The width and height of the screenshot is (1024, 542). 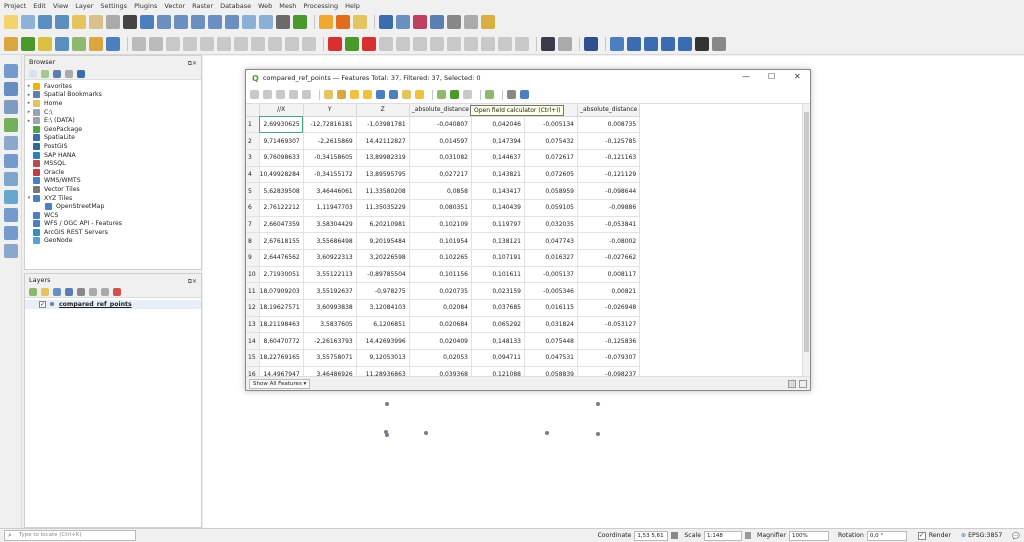 What do you see at coordinates (551, 191) in the screenshot?
I see `table-cell: 0,058959` at bounding box center [551, 191].